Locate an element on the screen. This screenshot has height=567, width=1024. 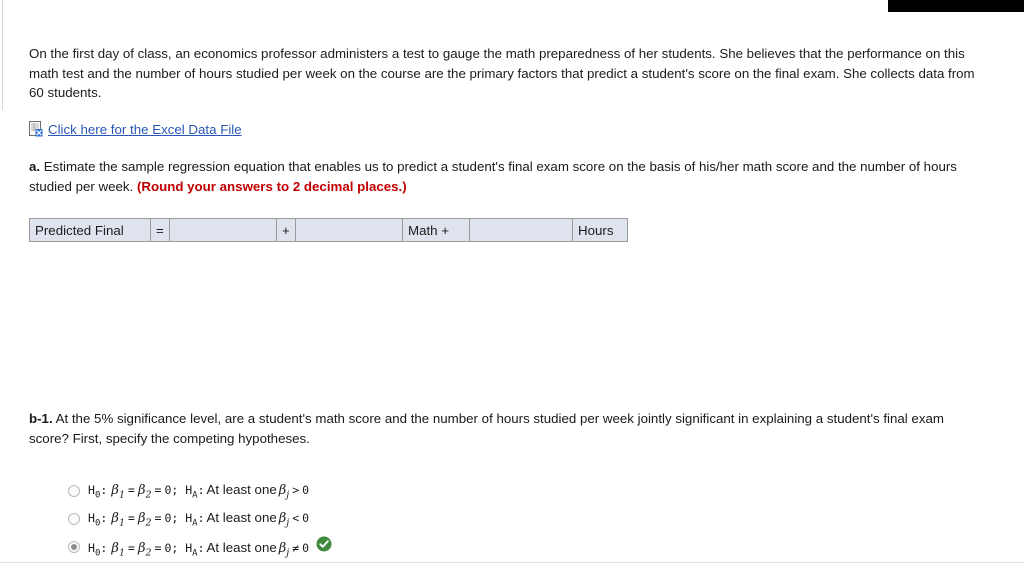
math-plus-label: Math + is located at coordinates (436, 230).